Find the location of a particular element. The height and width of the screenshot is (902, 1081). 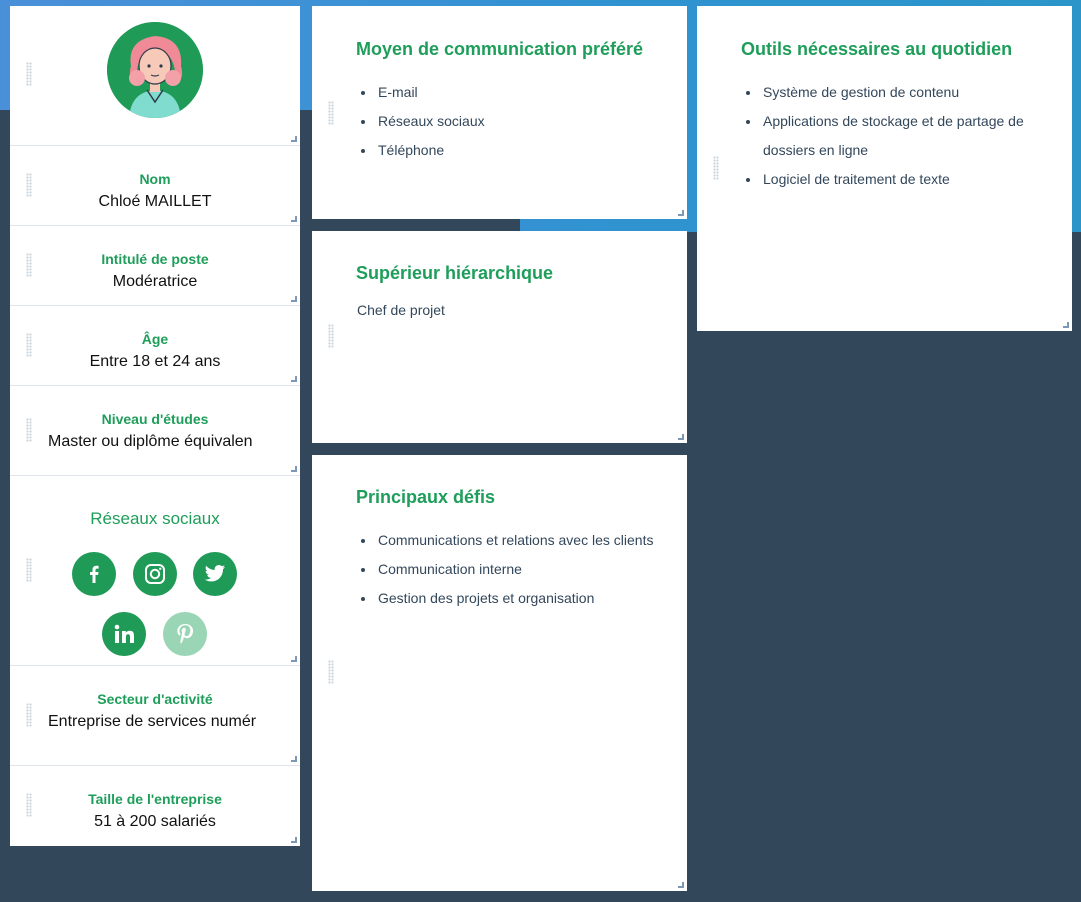

industry-value: Entreprise de services numér is located at coordinates (152, 721).